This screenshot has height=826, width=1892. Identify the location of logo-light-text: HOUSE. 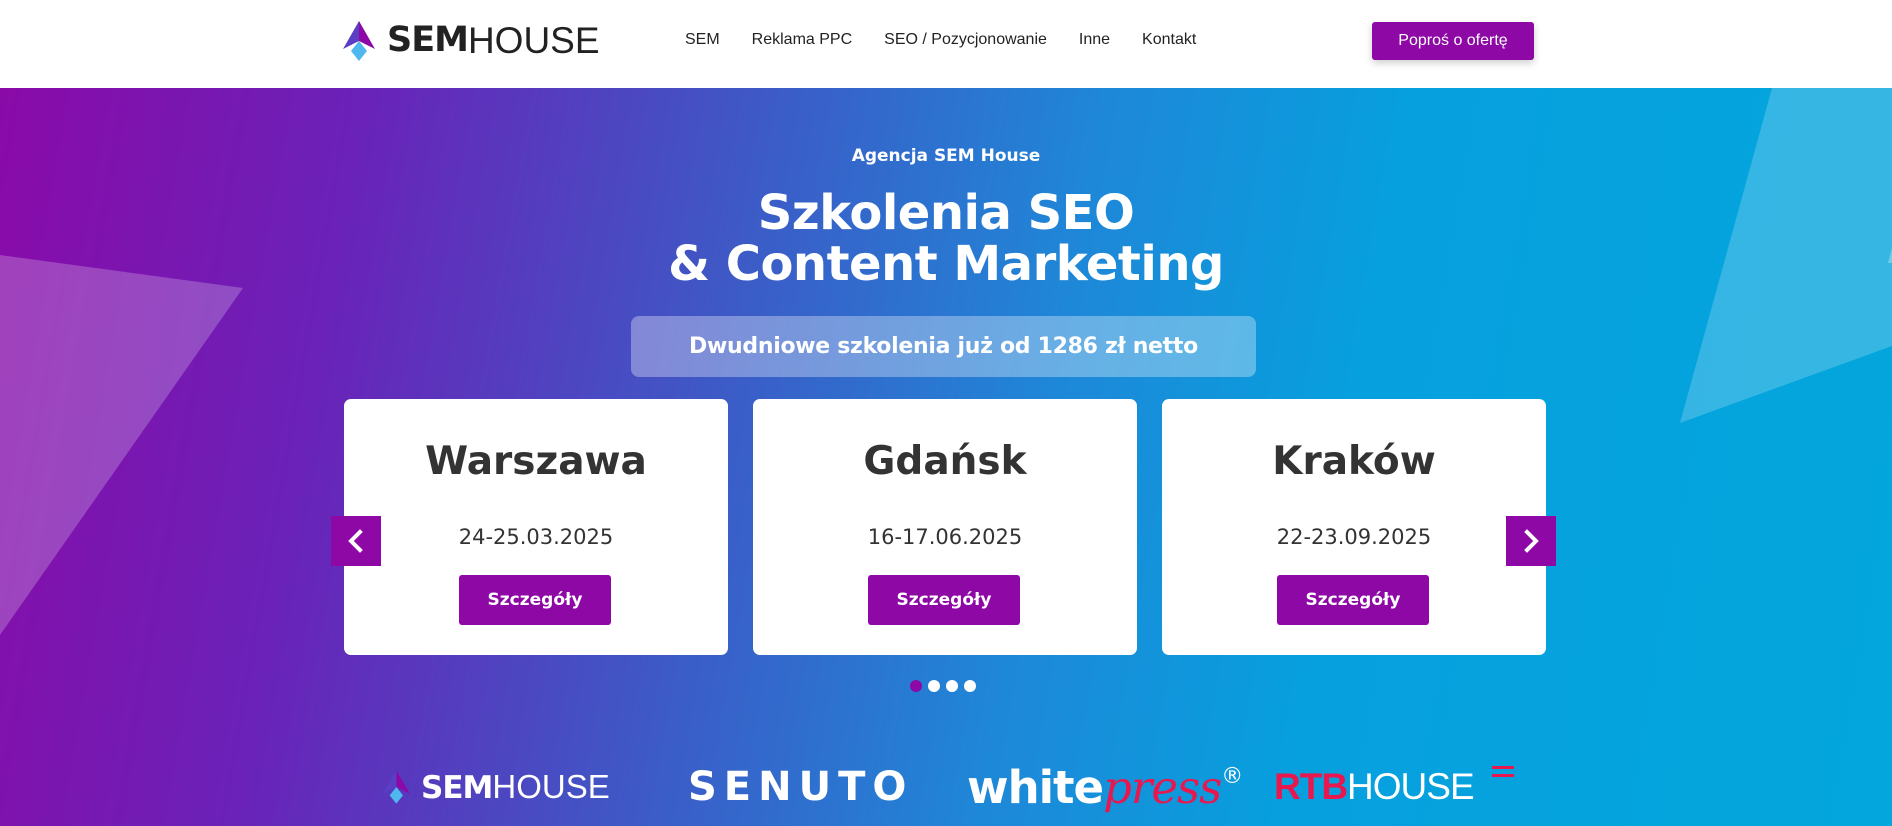
(533, 40).